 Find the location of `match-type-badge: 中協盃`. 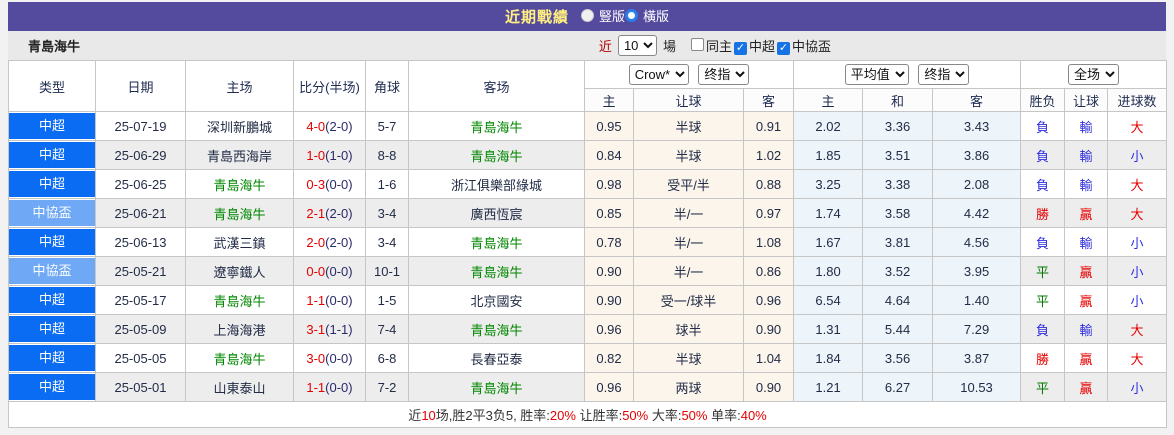

match-type-badge: 中協盃 is located at coordinates (52, 213).